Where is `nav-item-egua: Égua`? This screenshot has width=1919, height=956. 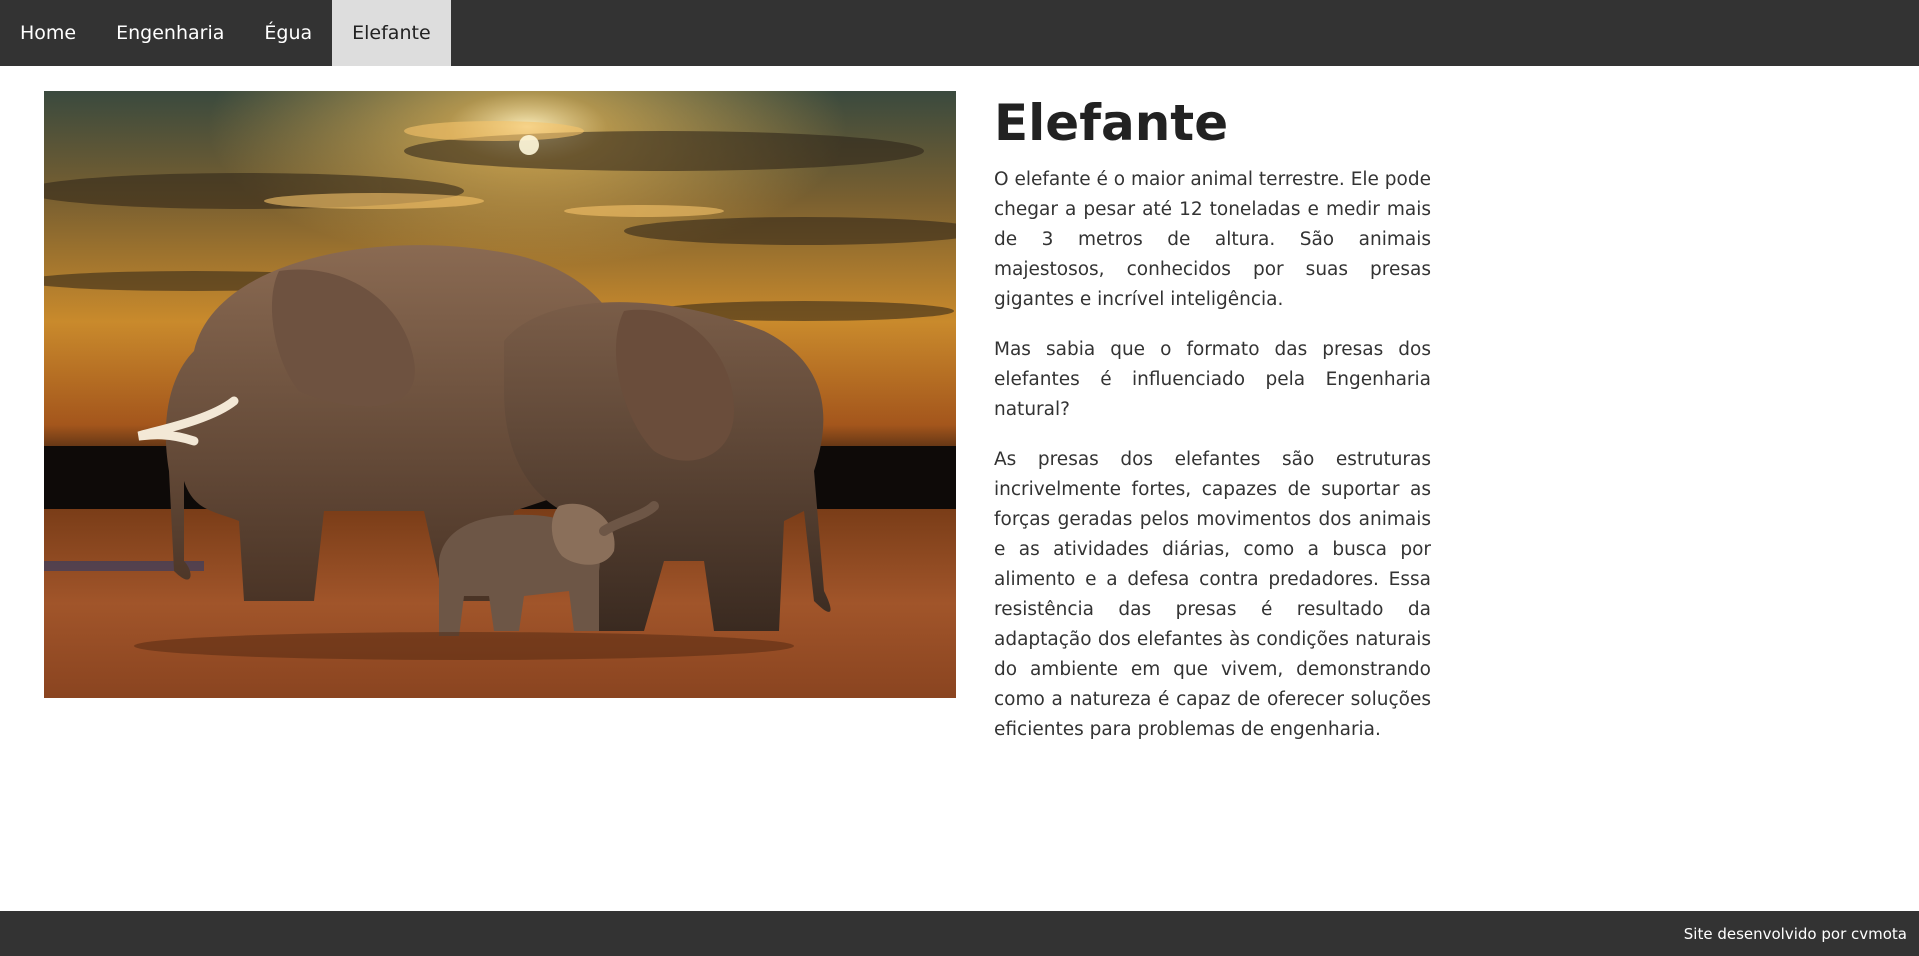
nav-item-egua: Égua is located at coordinates (288, 33).